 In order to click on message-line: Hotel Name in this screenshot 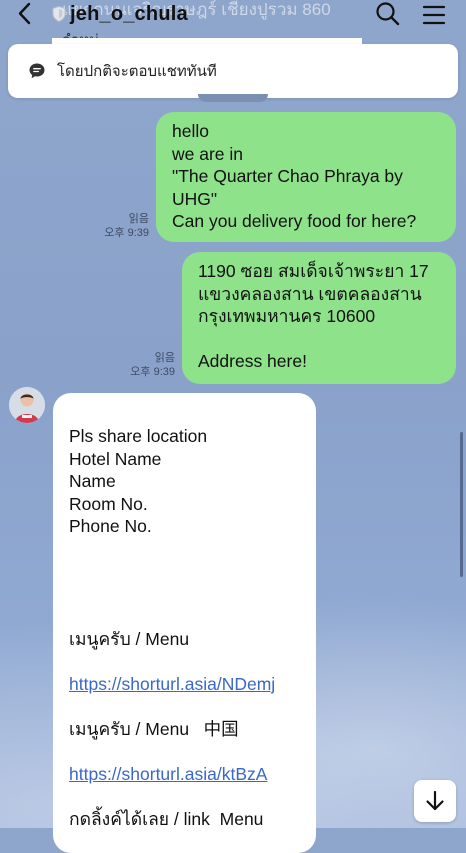, I will do `click(115, 458)`.